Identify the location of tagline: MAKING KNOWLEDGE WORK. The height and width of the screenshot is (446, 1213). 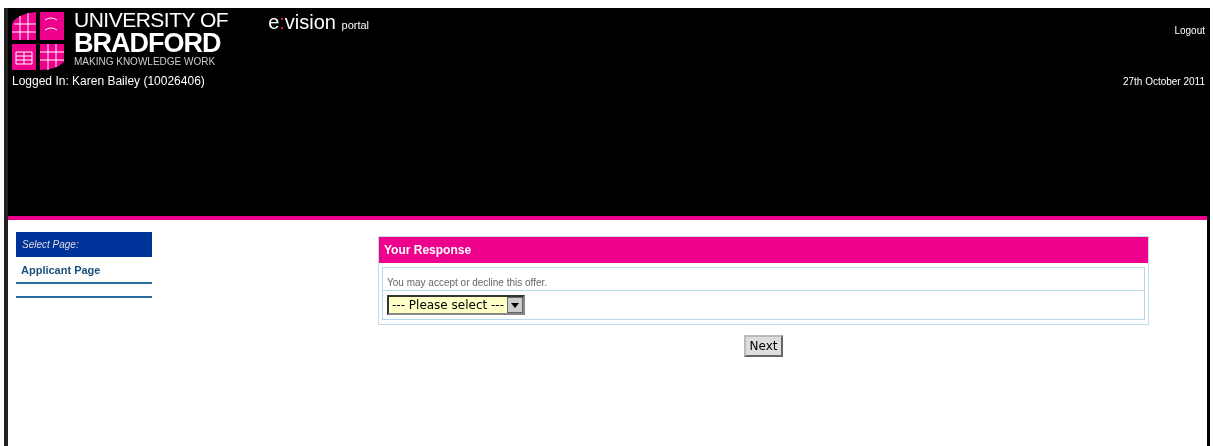
(145, 62).